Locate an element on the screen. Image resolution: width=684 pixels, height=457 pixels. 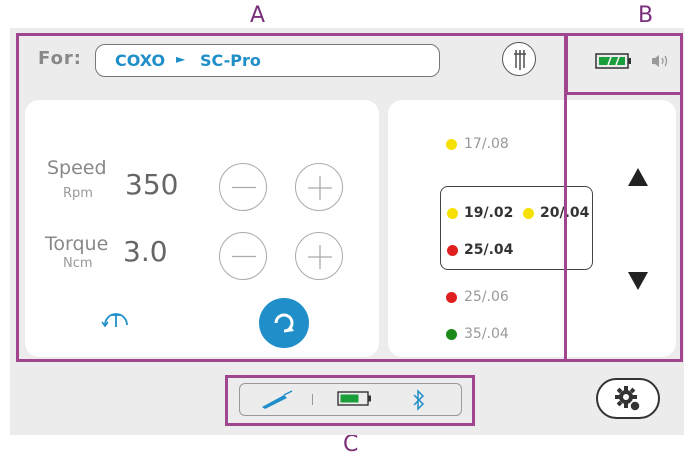
callout-b: B is located at coordinates (646, 15).